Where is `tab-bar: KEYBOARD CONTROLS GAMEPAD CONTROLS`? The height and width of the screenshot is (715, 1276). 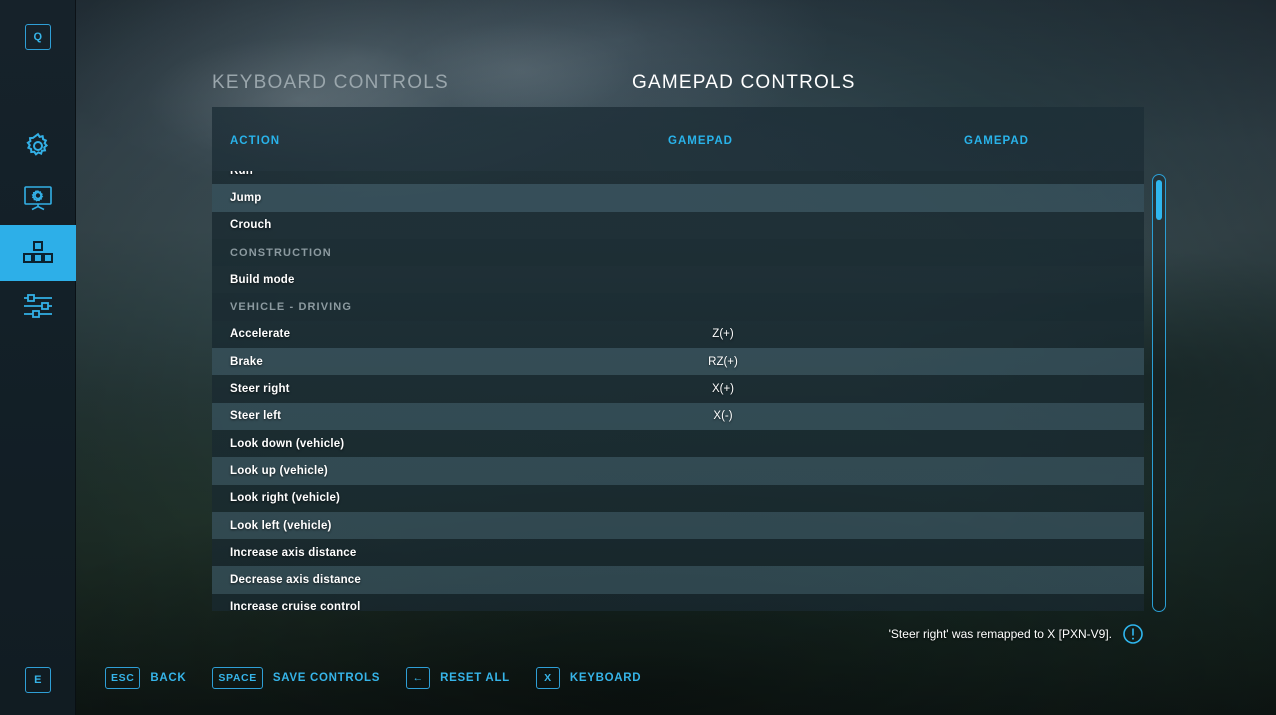
tab-bar: KEYBOARD CONTROLS GAMEPAD CONTROLS is located at coordinates (678, 88).